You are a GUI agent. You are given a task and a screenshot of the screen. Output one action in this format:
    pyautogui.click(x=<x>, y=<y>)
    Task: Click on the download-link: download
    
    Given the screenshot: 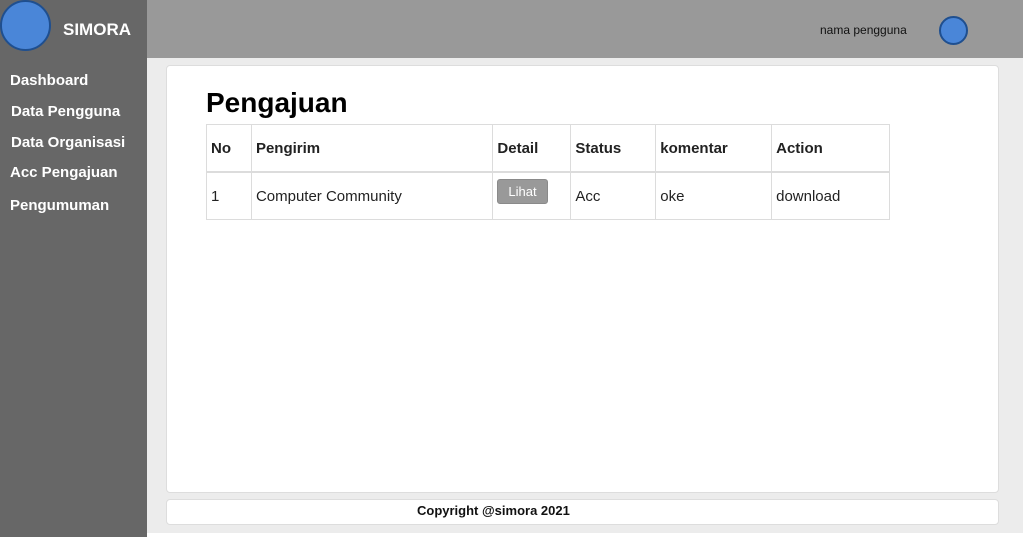 What is the action you would take?
    pyautogui.click(x=830, y=195)
    